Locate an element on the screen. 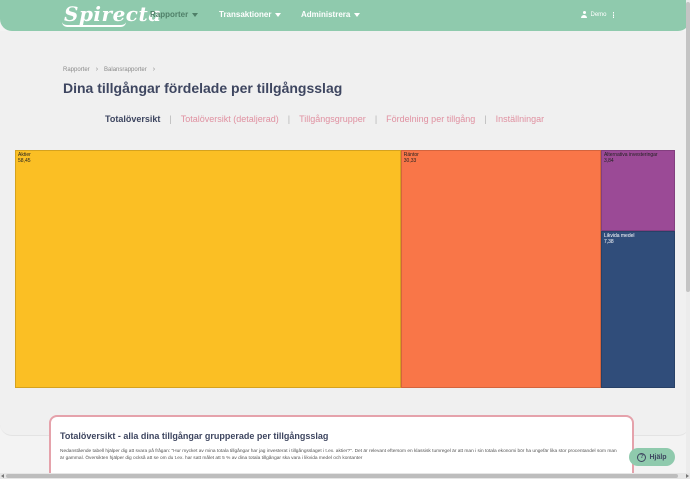  nav-transaktioner-label: Transaktioner is located at coordinates (245, 14).